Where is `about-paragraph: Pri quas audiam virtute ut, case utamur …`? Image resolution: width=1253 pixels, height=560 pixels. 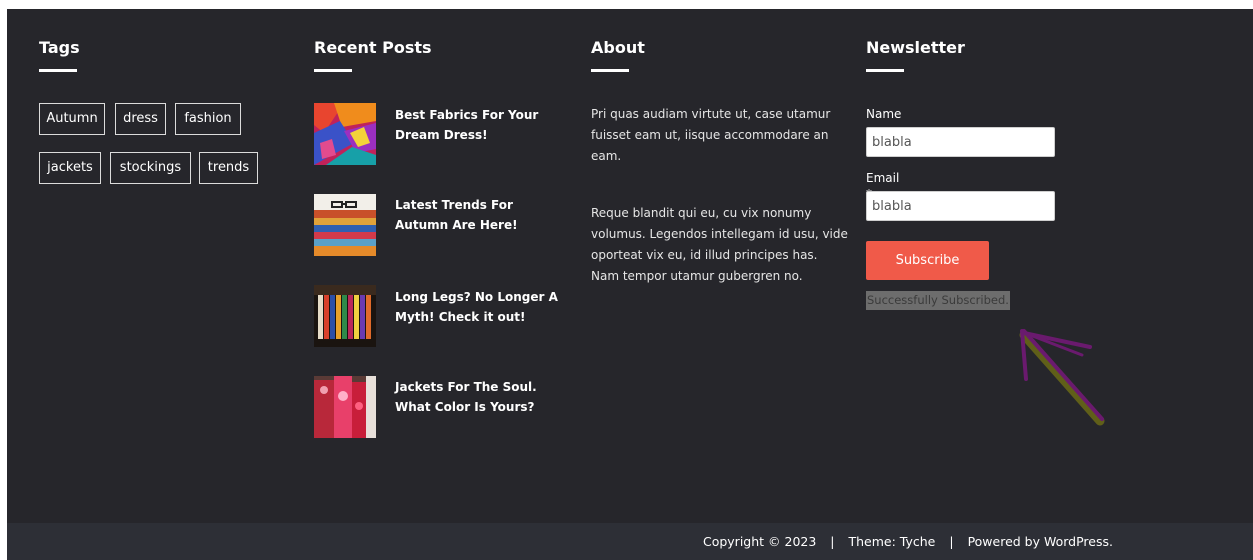 about-paragraph: Pri quas audiam virtute ut, case utamur … is located at coordinates (711, 135).